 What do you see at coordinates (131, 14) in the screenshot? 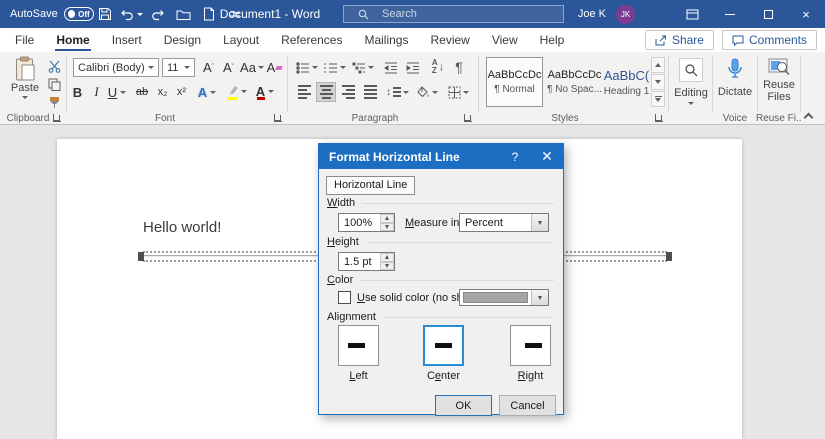
I see `undo-icon` at bounding box center [131, 14].